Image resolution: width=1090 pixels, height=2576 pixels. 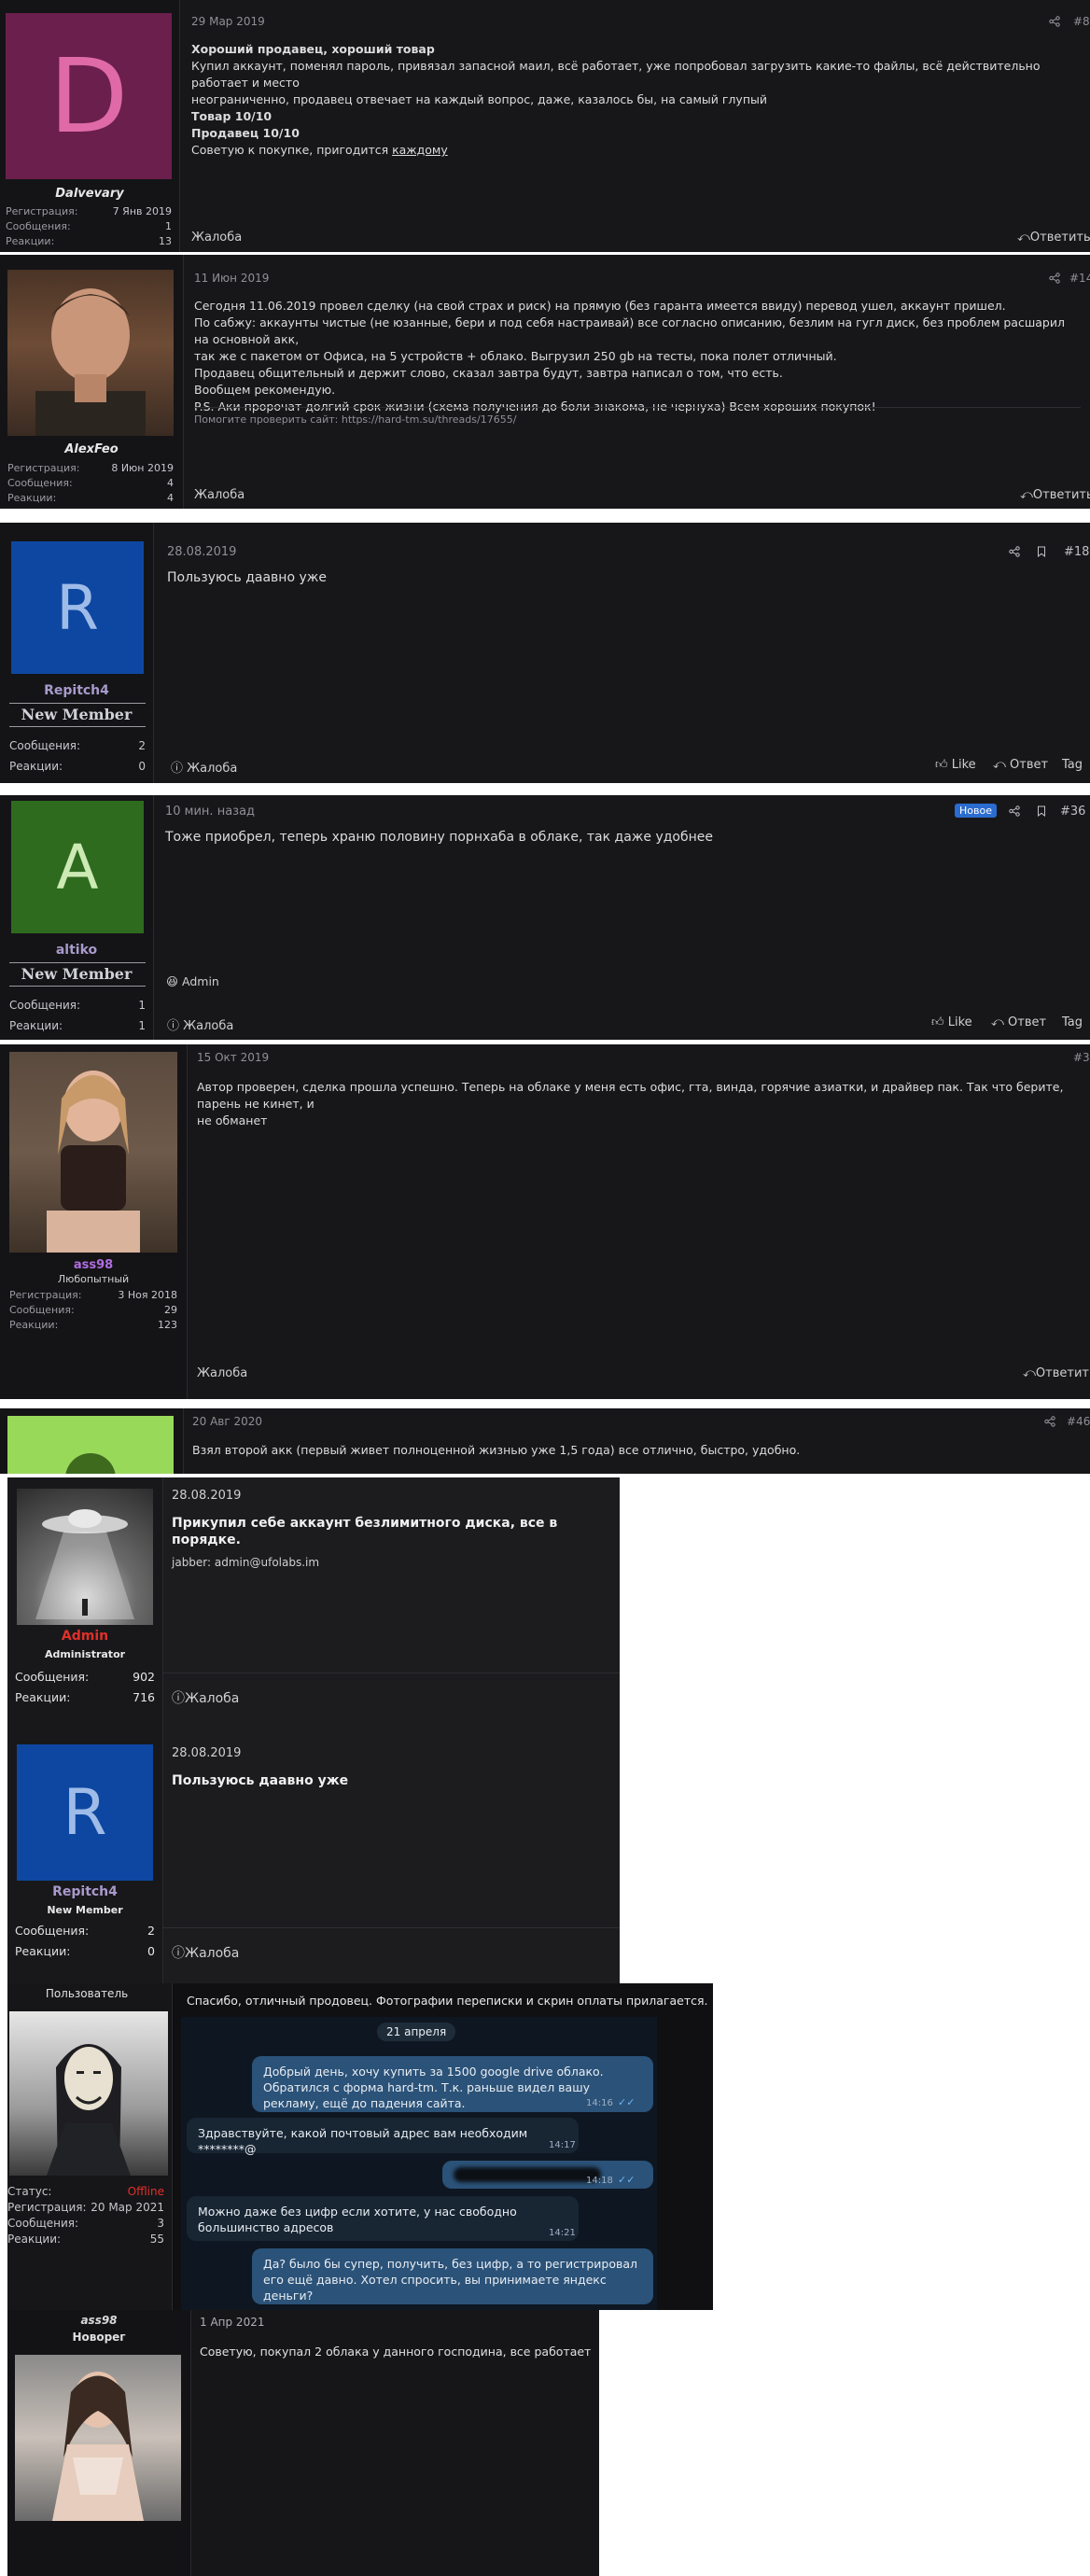 What do you see at coordinates (173, 1026) in the screenshot?
I see `report-icon: ⓘ` at bounding box center [173, 1026].